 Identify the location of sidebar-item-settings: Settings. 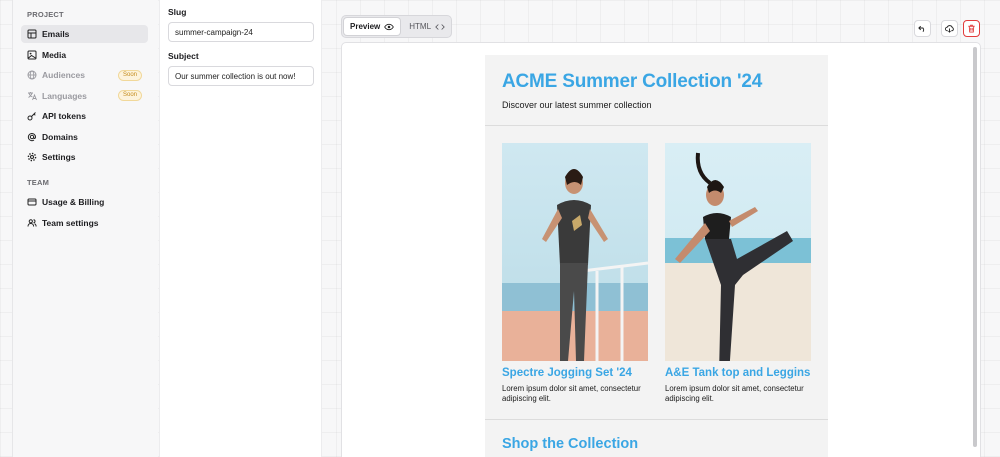
(84, 157).